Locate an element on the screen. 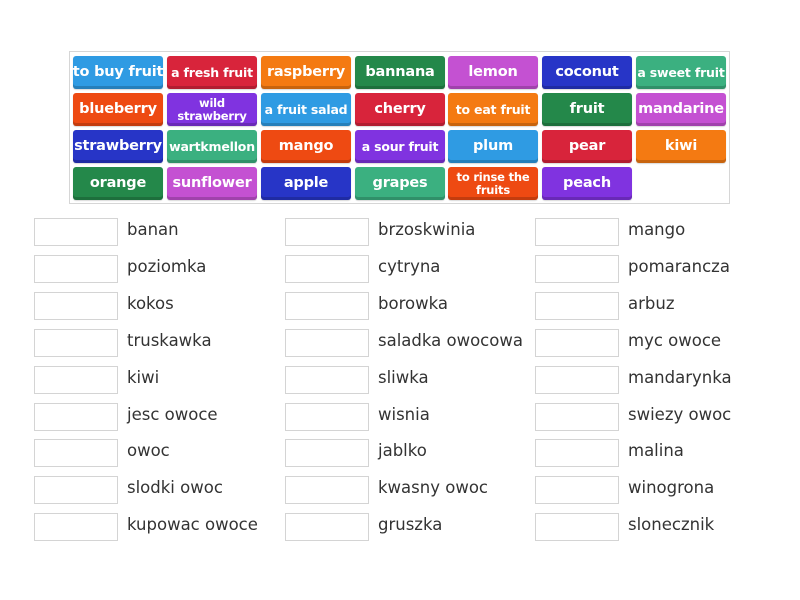 This screenshot has width=800, height=600. word-tile: a sour fruit is located at coordinates (400, 146).